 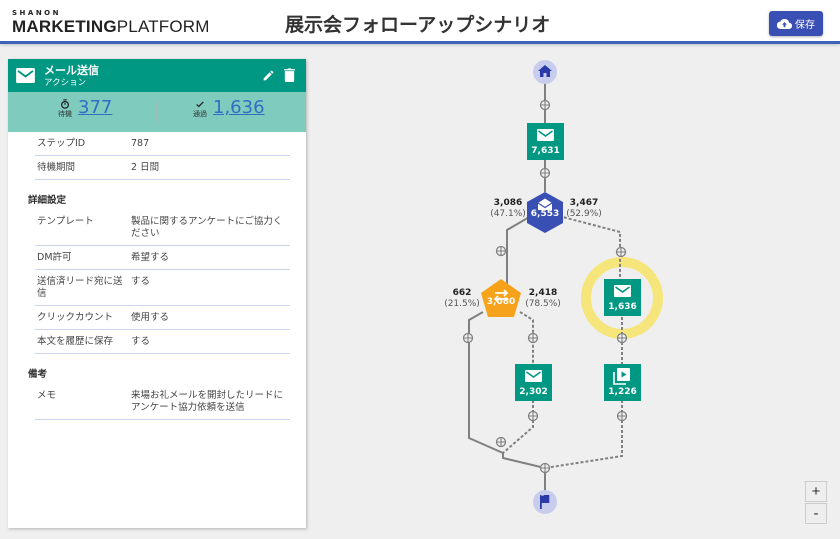 What do you see at coordinates (36, 13) in the screenshot?
I see `logo-top: SHANON` at bounding box center [36, 13].